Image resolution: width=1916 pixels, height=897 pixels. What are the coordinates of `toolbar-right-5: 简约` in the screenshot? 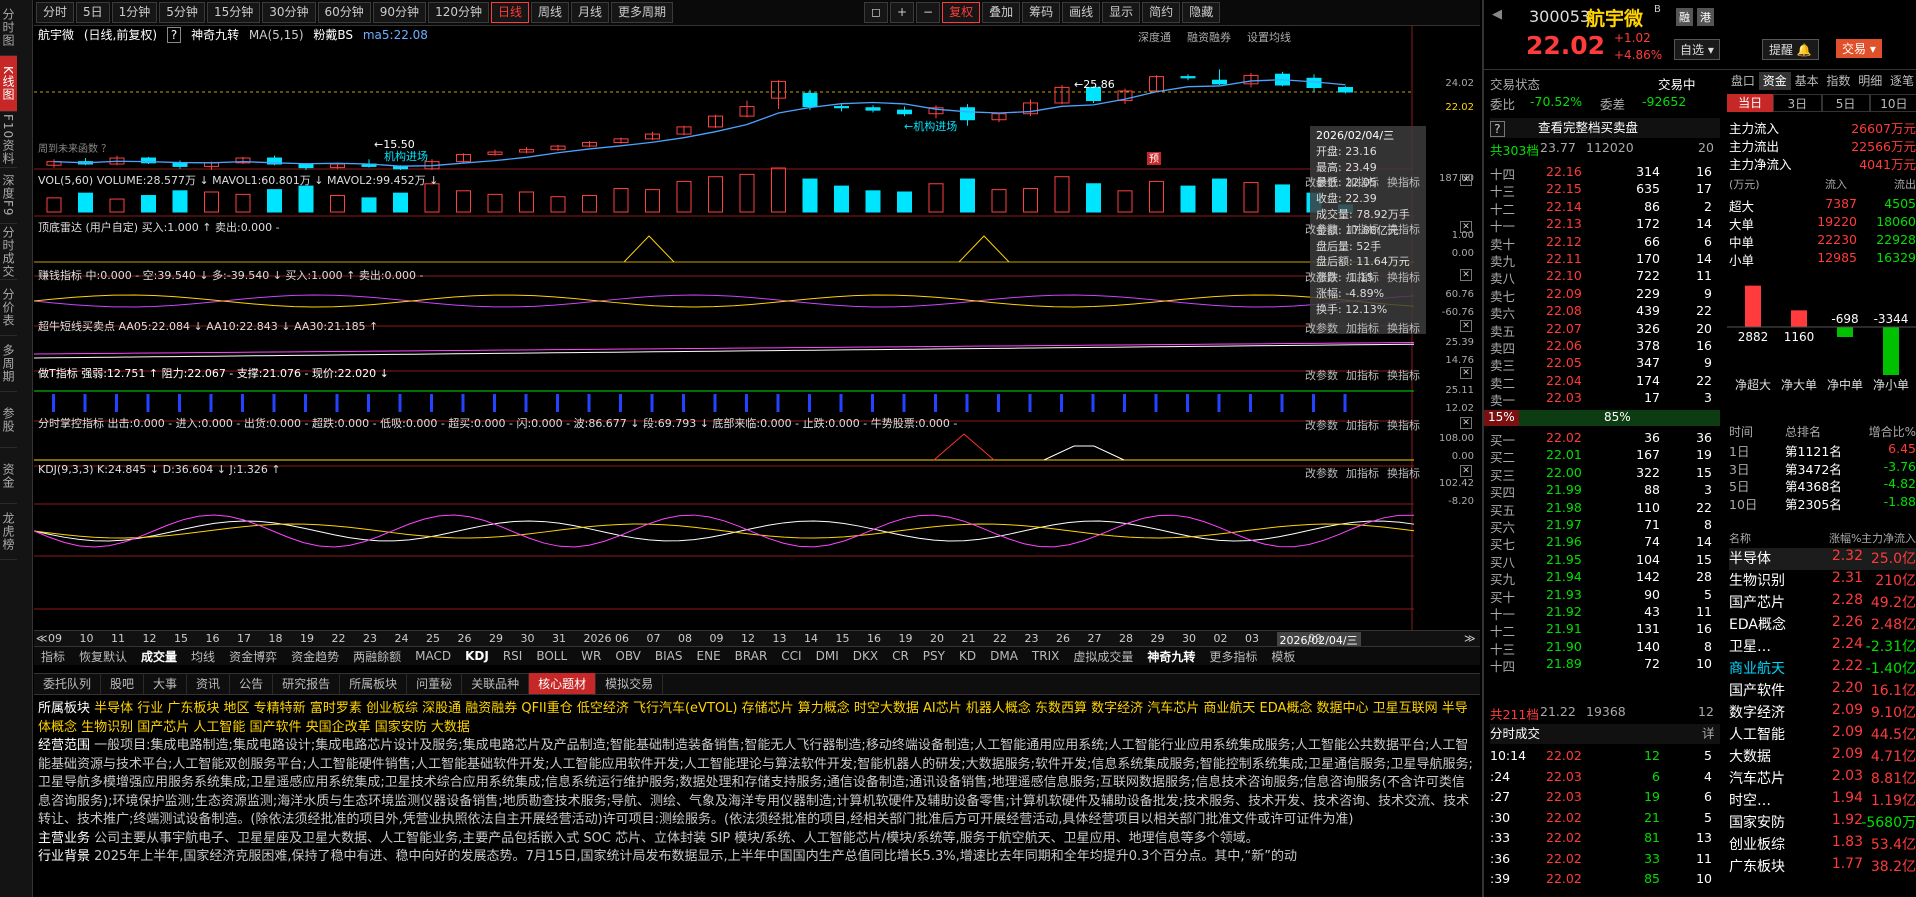 It's located at (1161, 12).